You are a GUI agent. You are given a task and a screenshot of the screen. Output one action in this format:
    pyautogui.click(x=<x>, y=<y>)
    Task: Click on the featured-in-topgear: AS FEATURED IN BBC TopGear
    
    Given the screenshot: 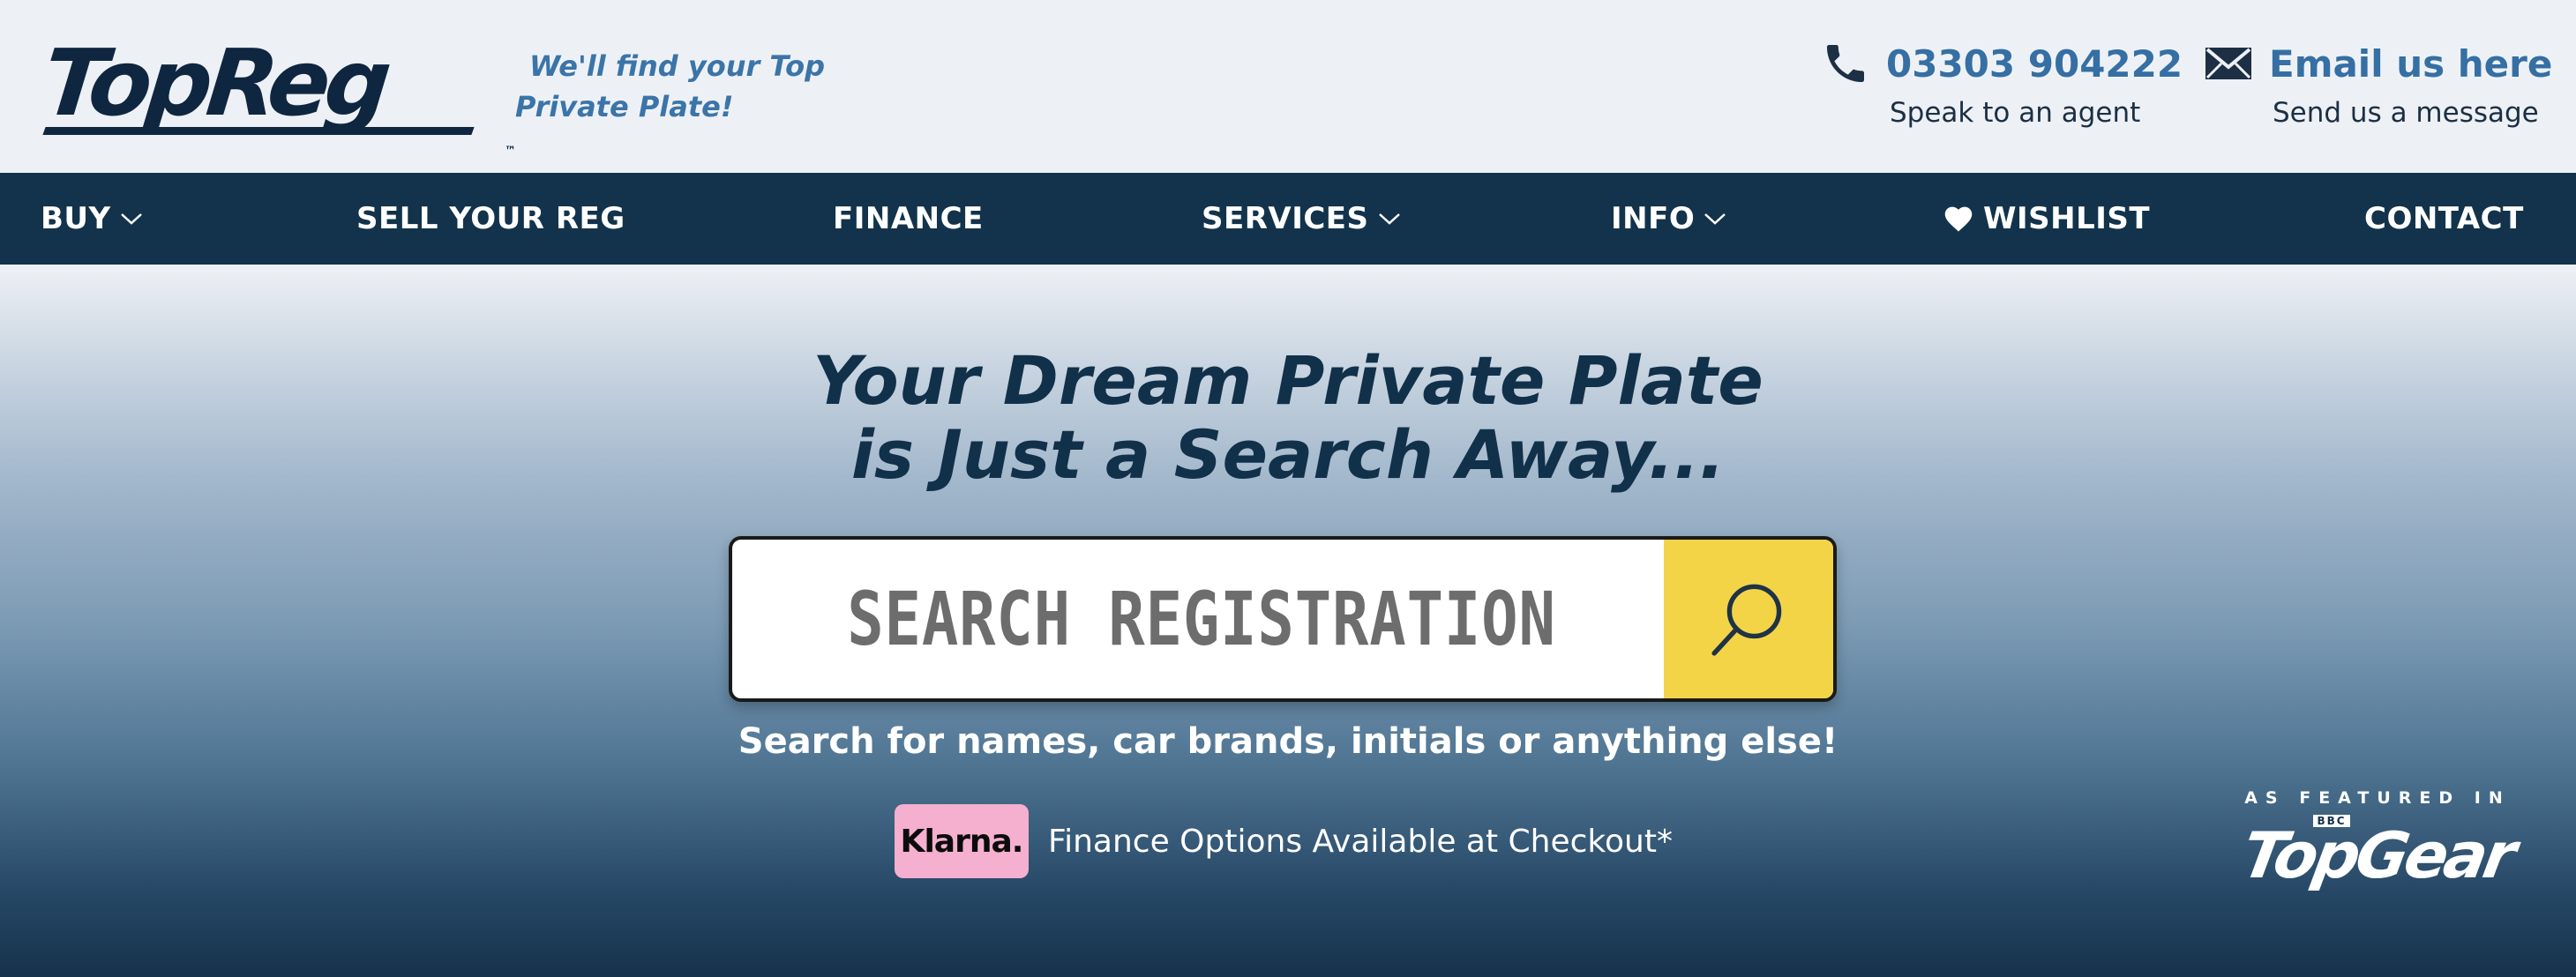 What is the action you would take?
    pyautogui.click(x=2377, y=840)
    